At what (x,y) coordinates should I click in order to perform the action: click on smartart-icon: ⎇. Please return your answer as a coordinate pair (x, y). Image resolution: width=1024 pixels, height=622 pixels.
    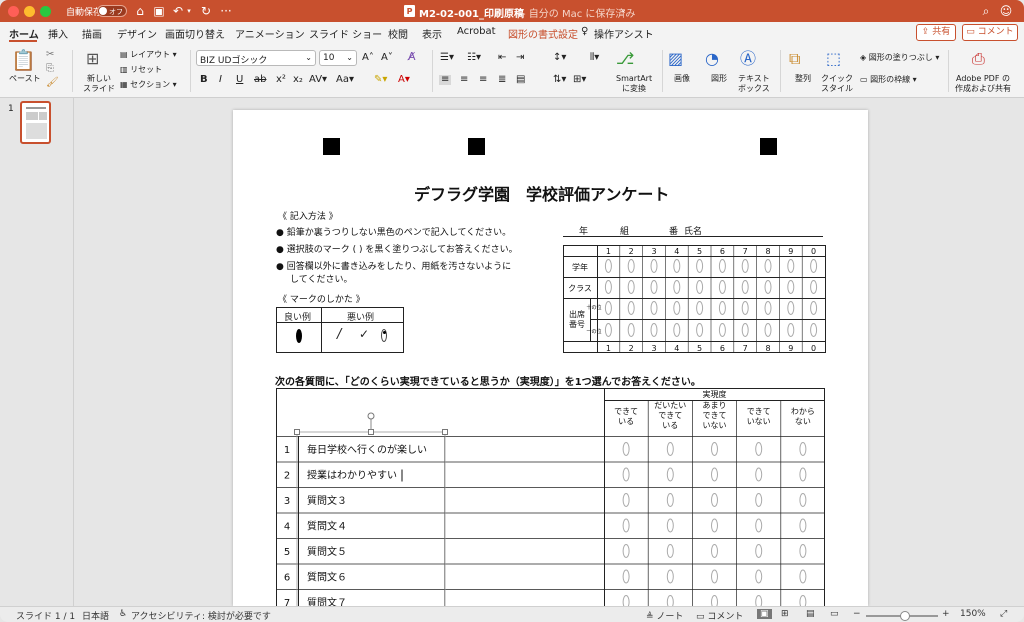
    Looking at the image, I should click on (625, 59).